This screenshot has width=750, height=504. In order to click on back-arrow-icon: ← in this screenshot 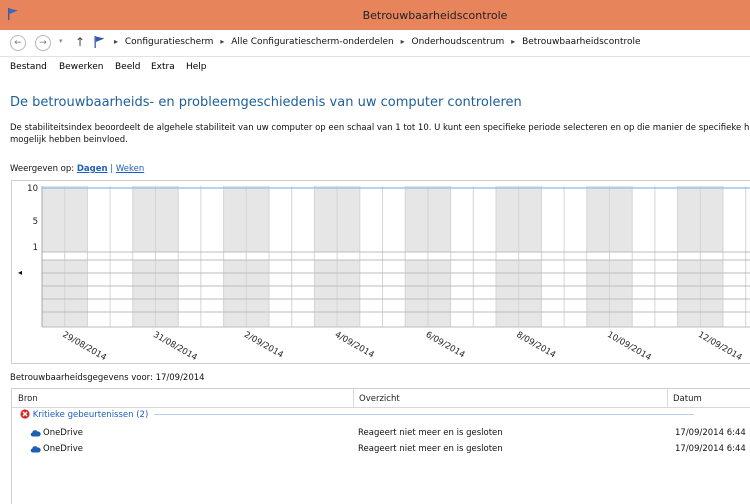, I will do `click(18, 43)`.